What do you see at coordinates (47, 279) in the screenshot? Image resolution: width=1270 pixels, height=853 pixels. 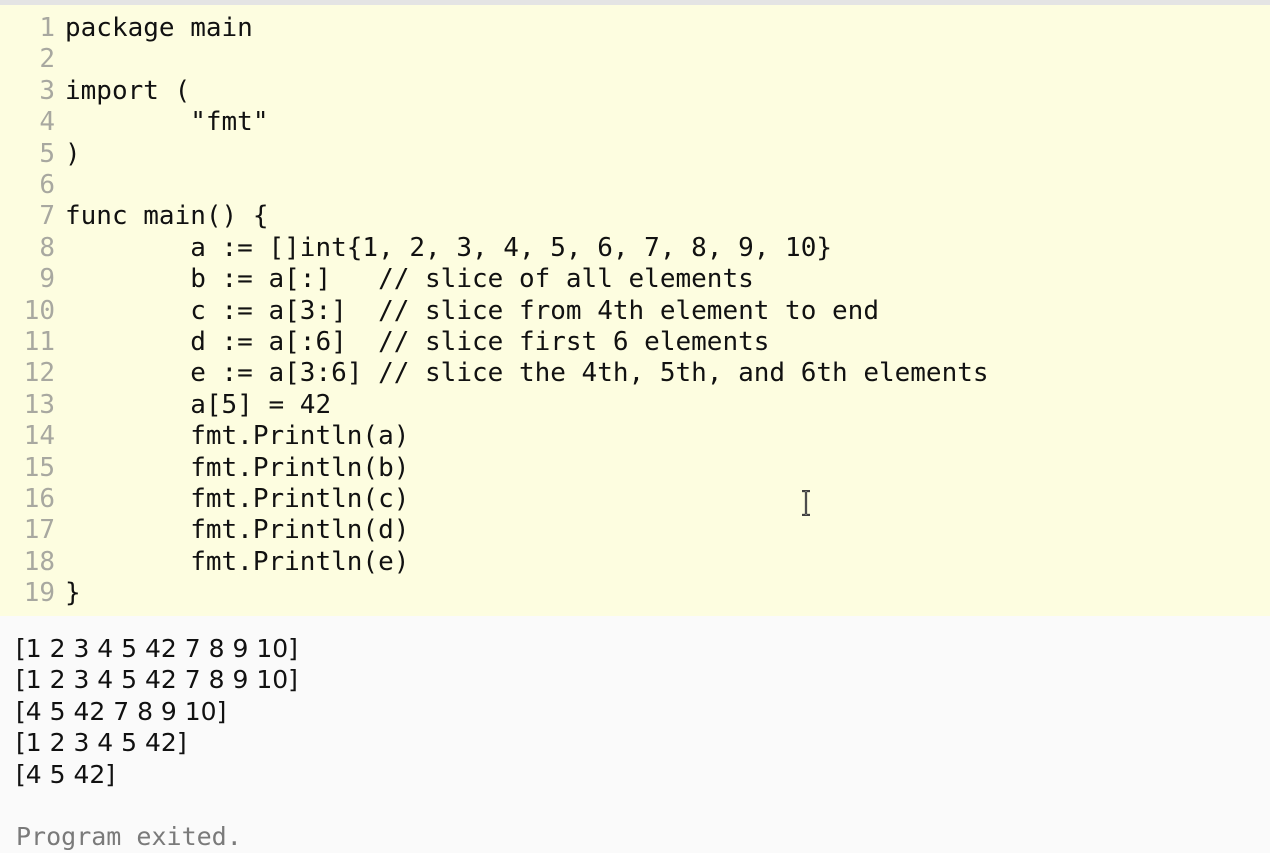 I see `line-number: 9` at bounding box center [47, 279].